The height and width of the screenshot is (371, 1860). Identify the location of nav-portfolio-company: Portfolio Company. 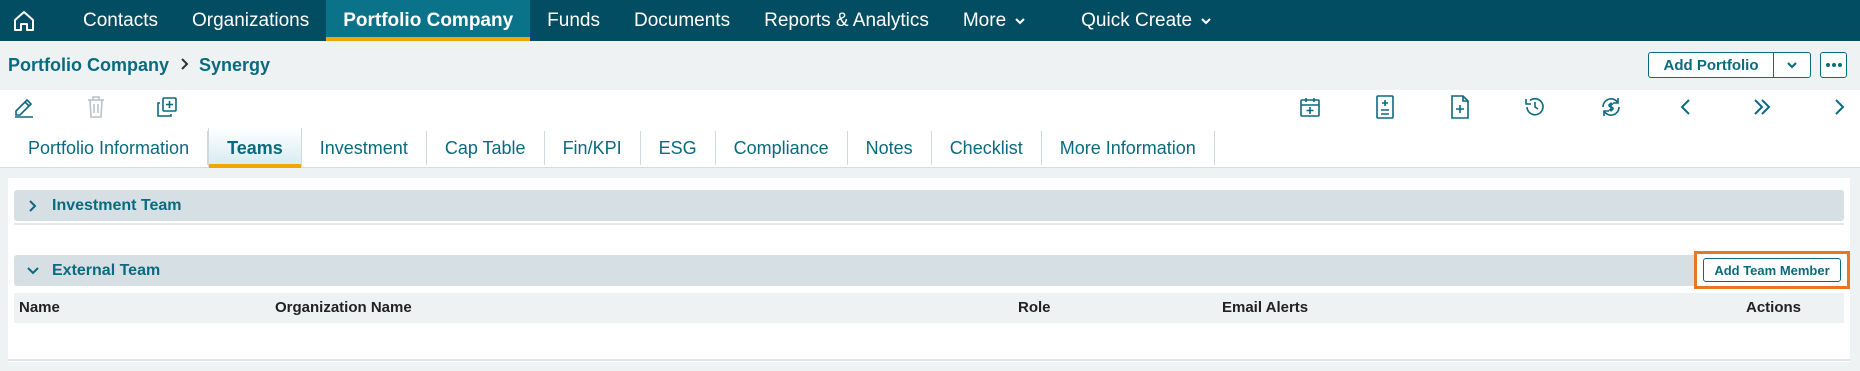
(428, 20).